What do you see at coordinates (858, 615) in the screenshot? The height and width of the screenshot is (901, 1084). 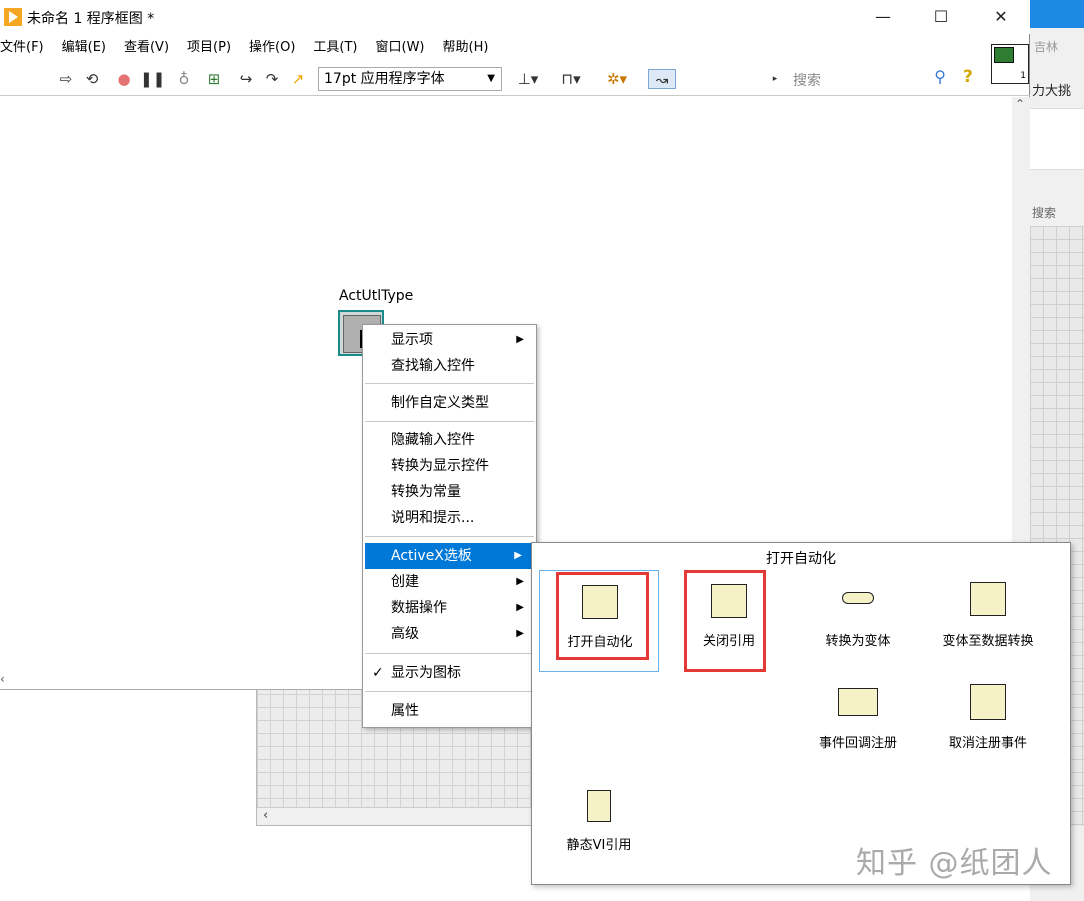 I see `palette-item-to-variant: 转换为变体` at bounding box center [858, 615].